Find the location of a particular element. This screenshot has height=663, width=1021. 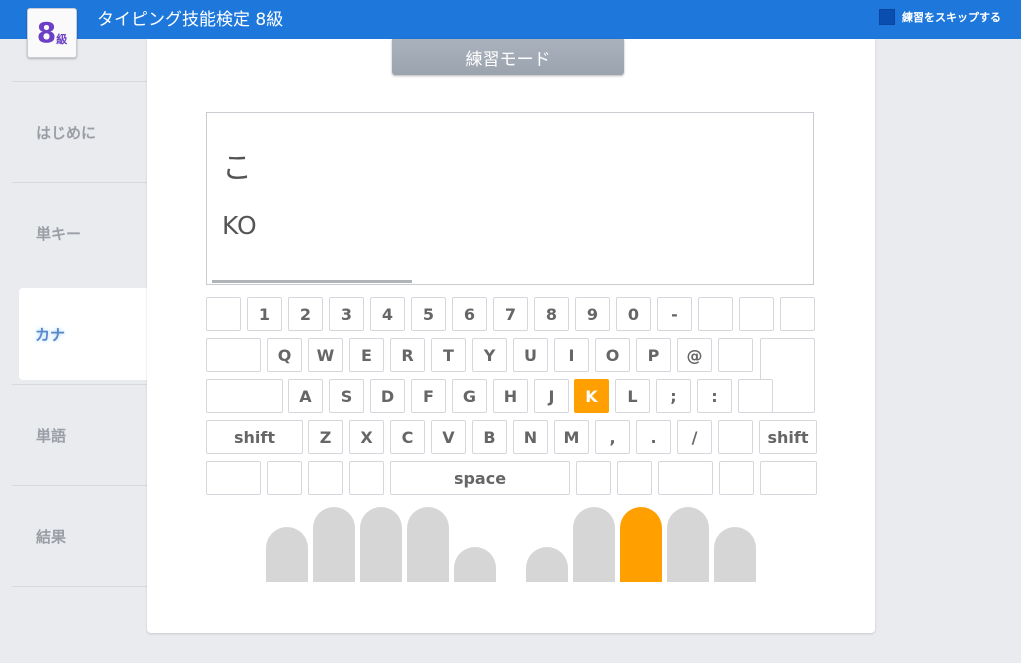

key-h: H is located at coordinates (510, 396).